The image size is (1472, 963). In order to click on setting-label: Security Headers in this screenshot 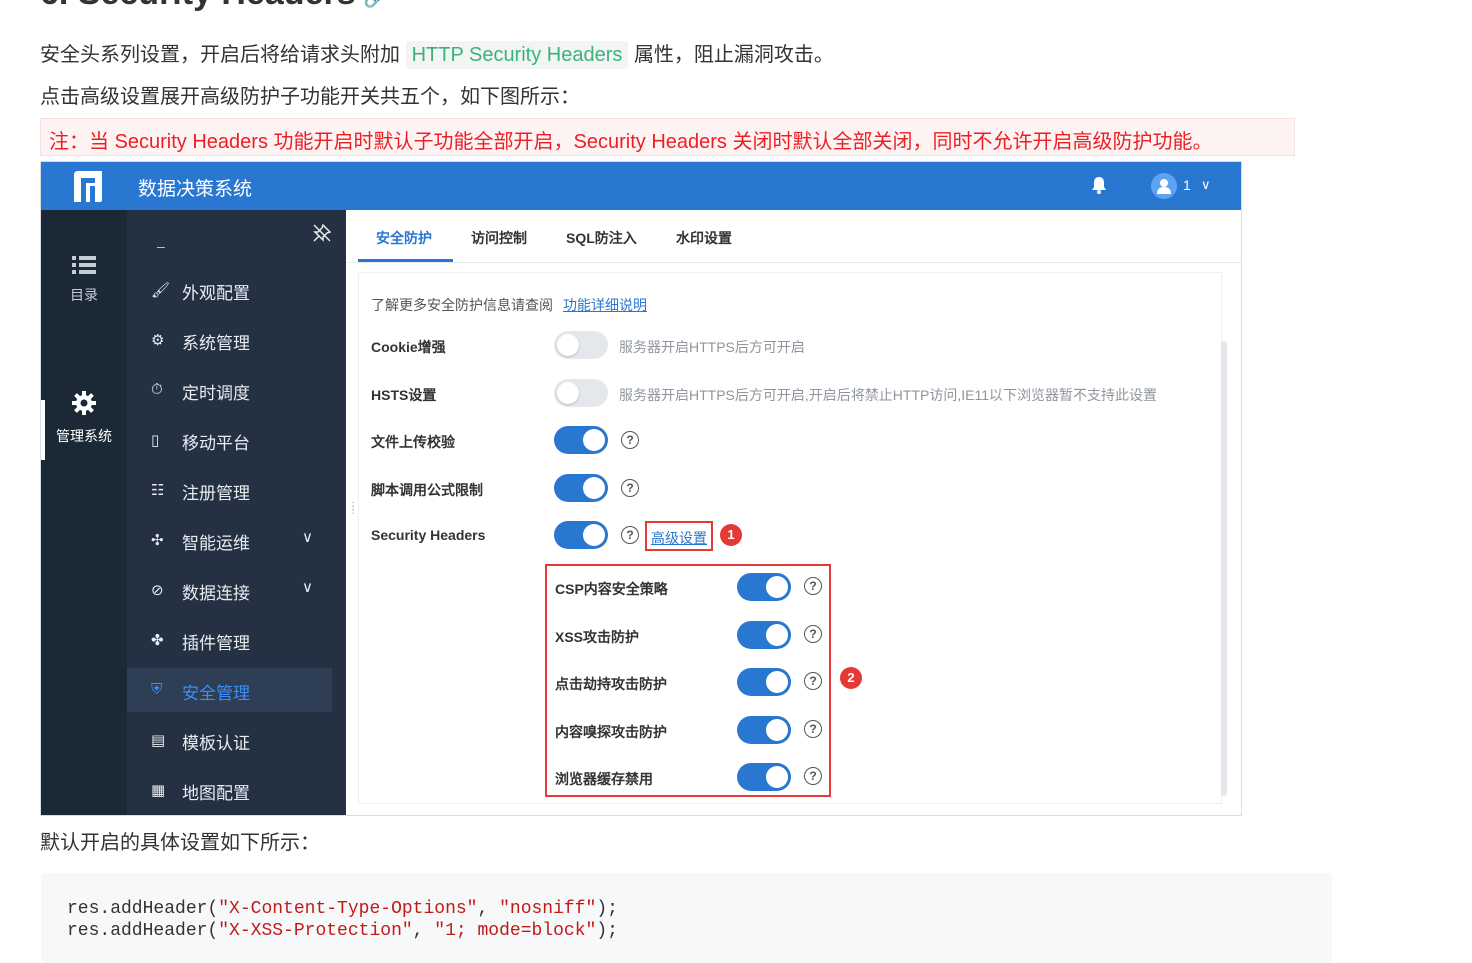, I will do `click(428, 535)`.